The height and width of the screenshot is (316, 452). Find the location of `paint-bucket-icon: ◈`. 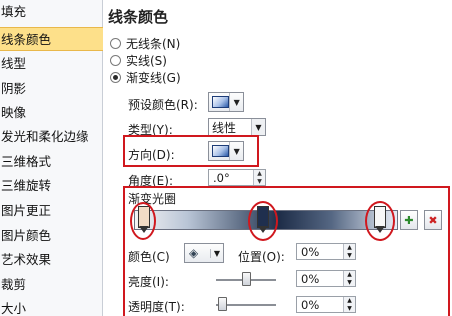

paint-bucket-icon: ◈ is located at coordinates (194, 253).